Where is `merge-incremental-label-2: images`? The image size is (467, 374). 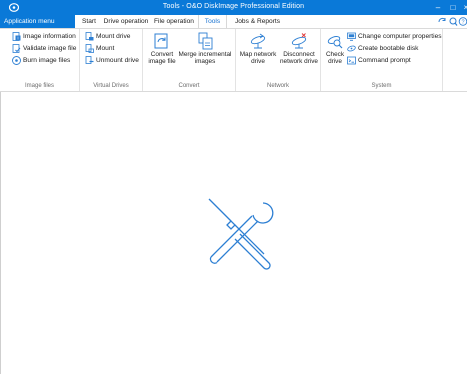 merge-incremental-label-2: images is located at coordinates (205, 61).